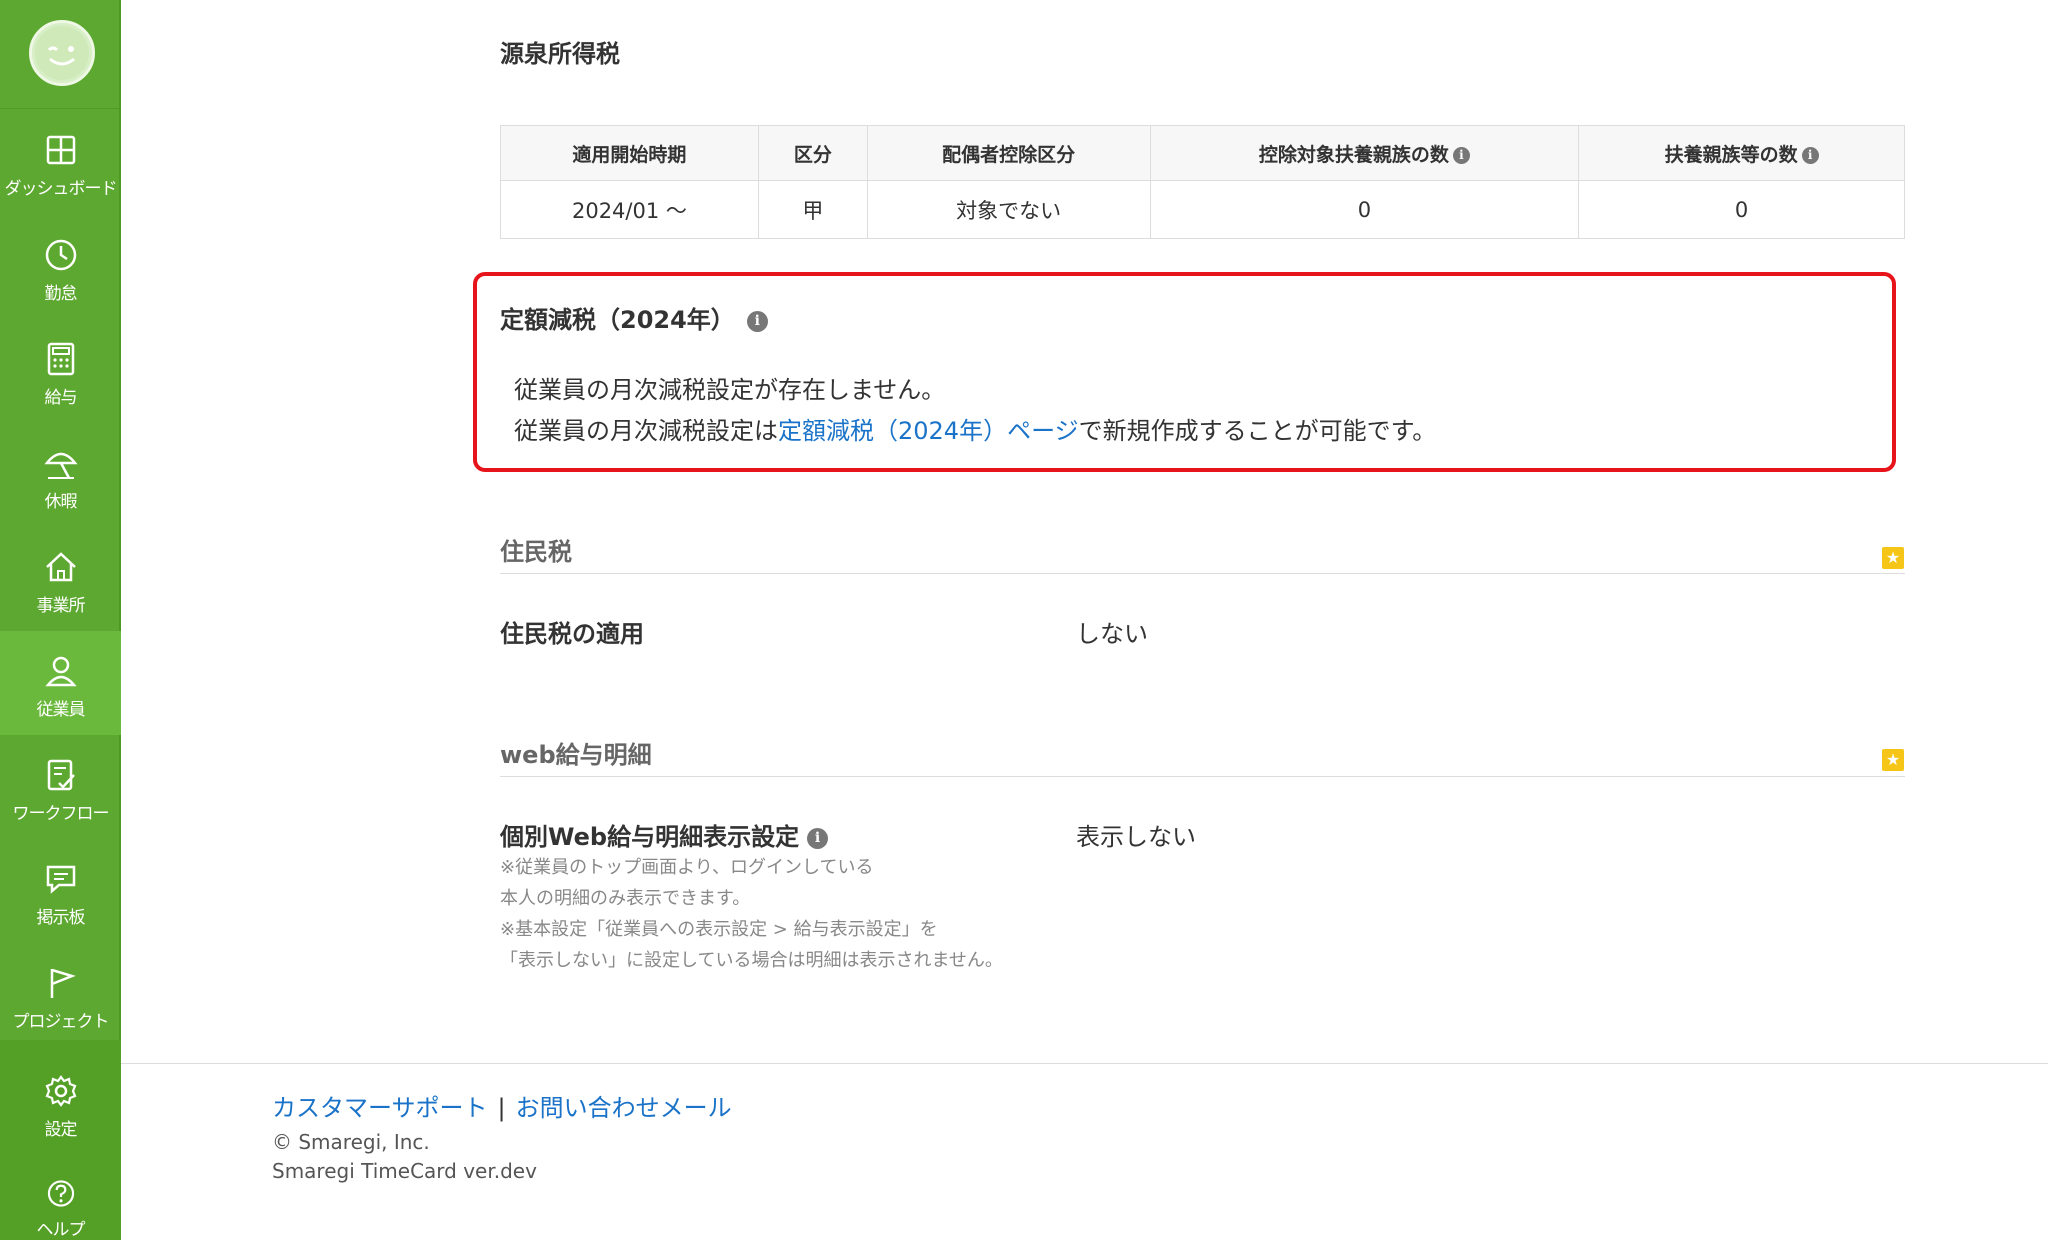  Describe the element at coordinates (1008, 153) in the screenshot. I see `column-header: 配偶者控除区分` at that location.